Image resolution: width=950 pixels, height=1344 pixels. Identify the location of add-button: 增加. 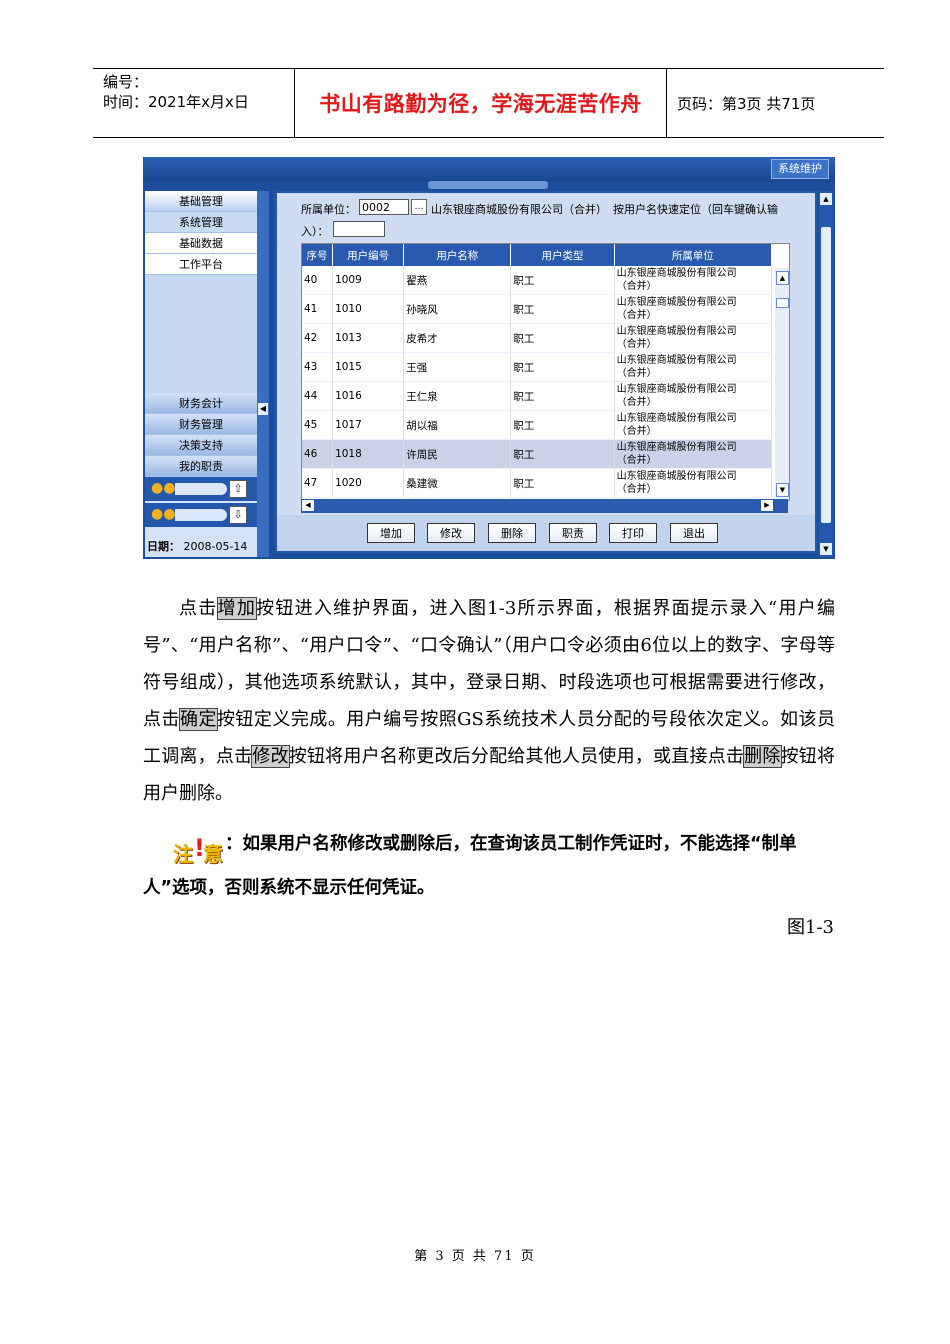
(391, 533).